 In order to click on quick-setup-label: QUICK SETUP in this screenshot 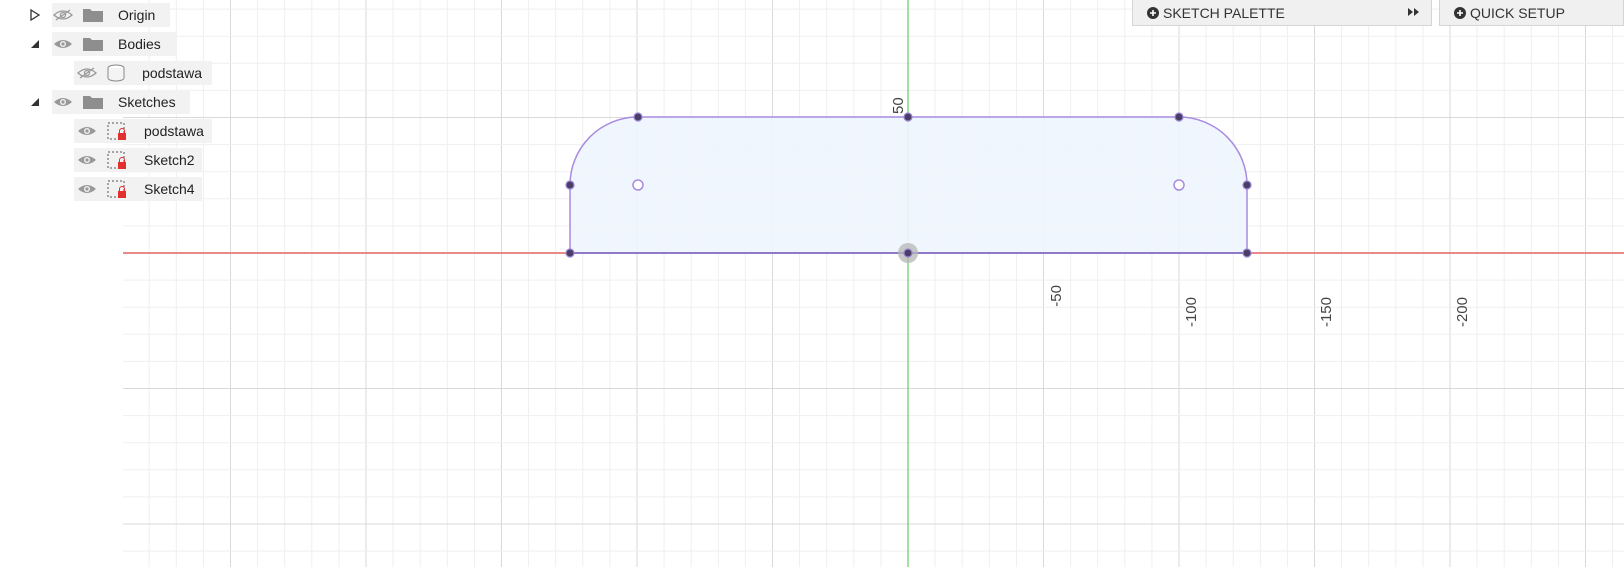, I will do `click(1517, 12)`.